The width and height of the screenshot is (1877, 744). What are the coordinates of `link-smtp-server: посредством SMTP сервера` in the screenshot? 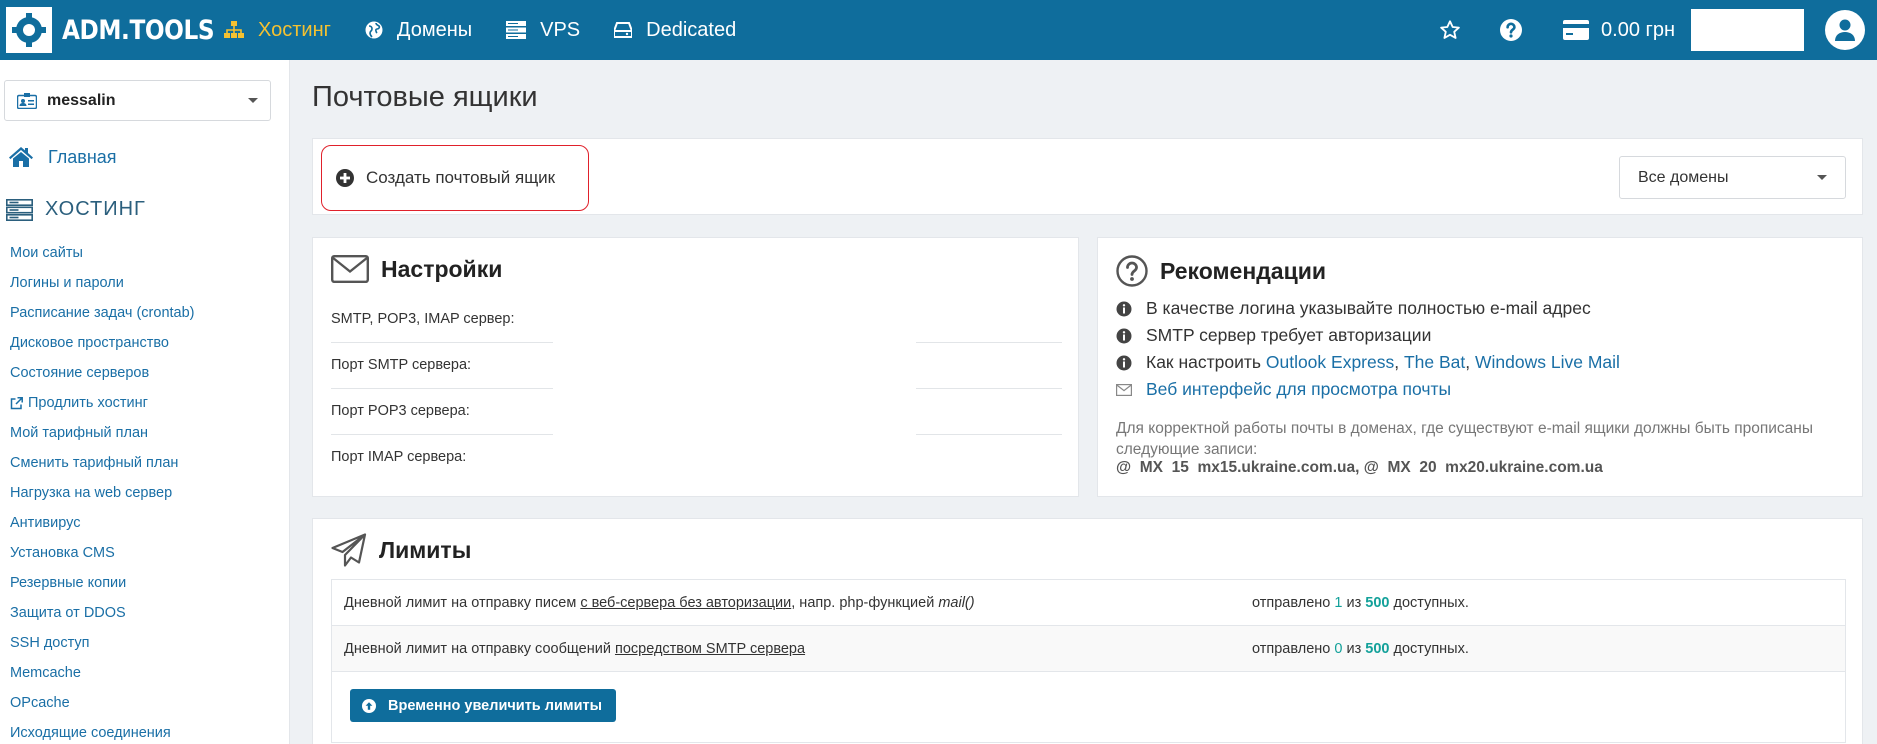 It's located at (710, 649).